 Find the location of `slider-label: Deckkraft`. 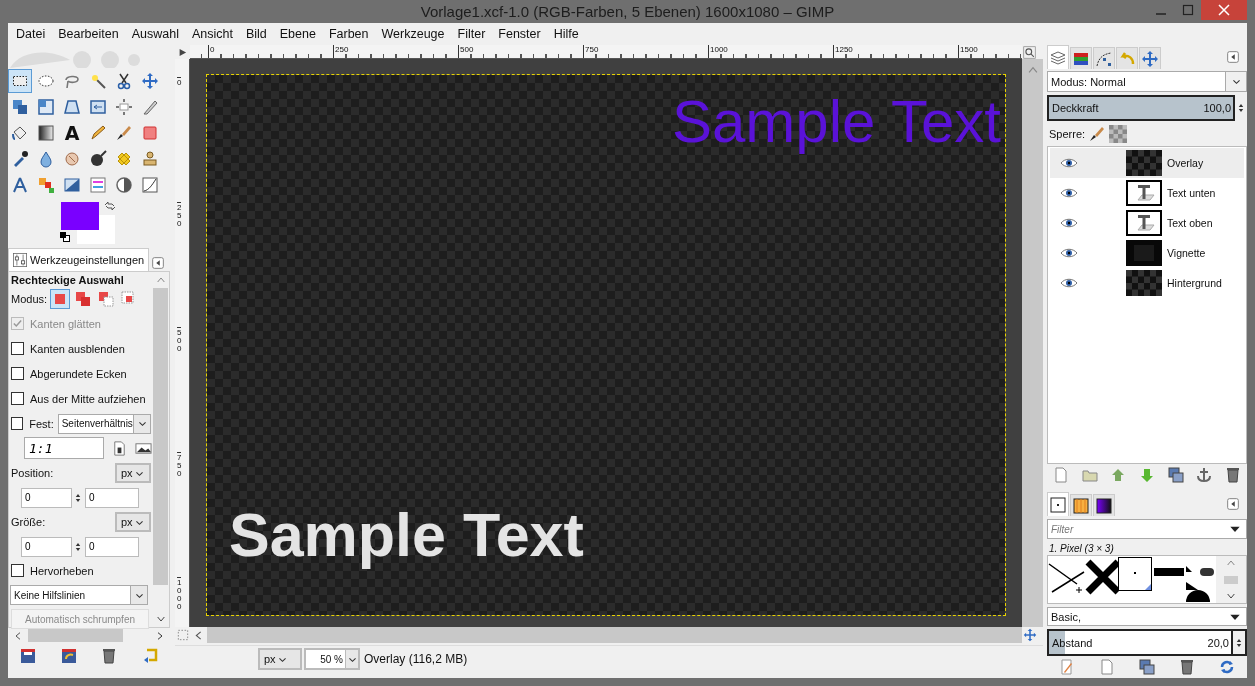

slider-label: Deckkraft is located at coordinates (1075, 108).